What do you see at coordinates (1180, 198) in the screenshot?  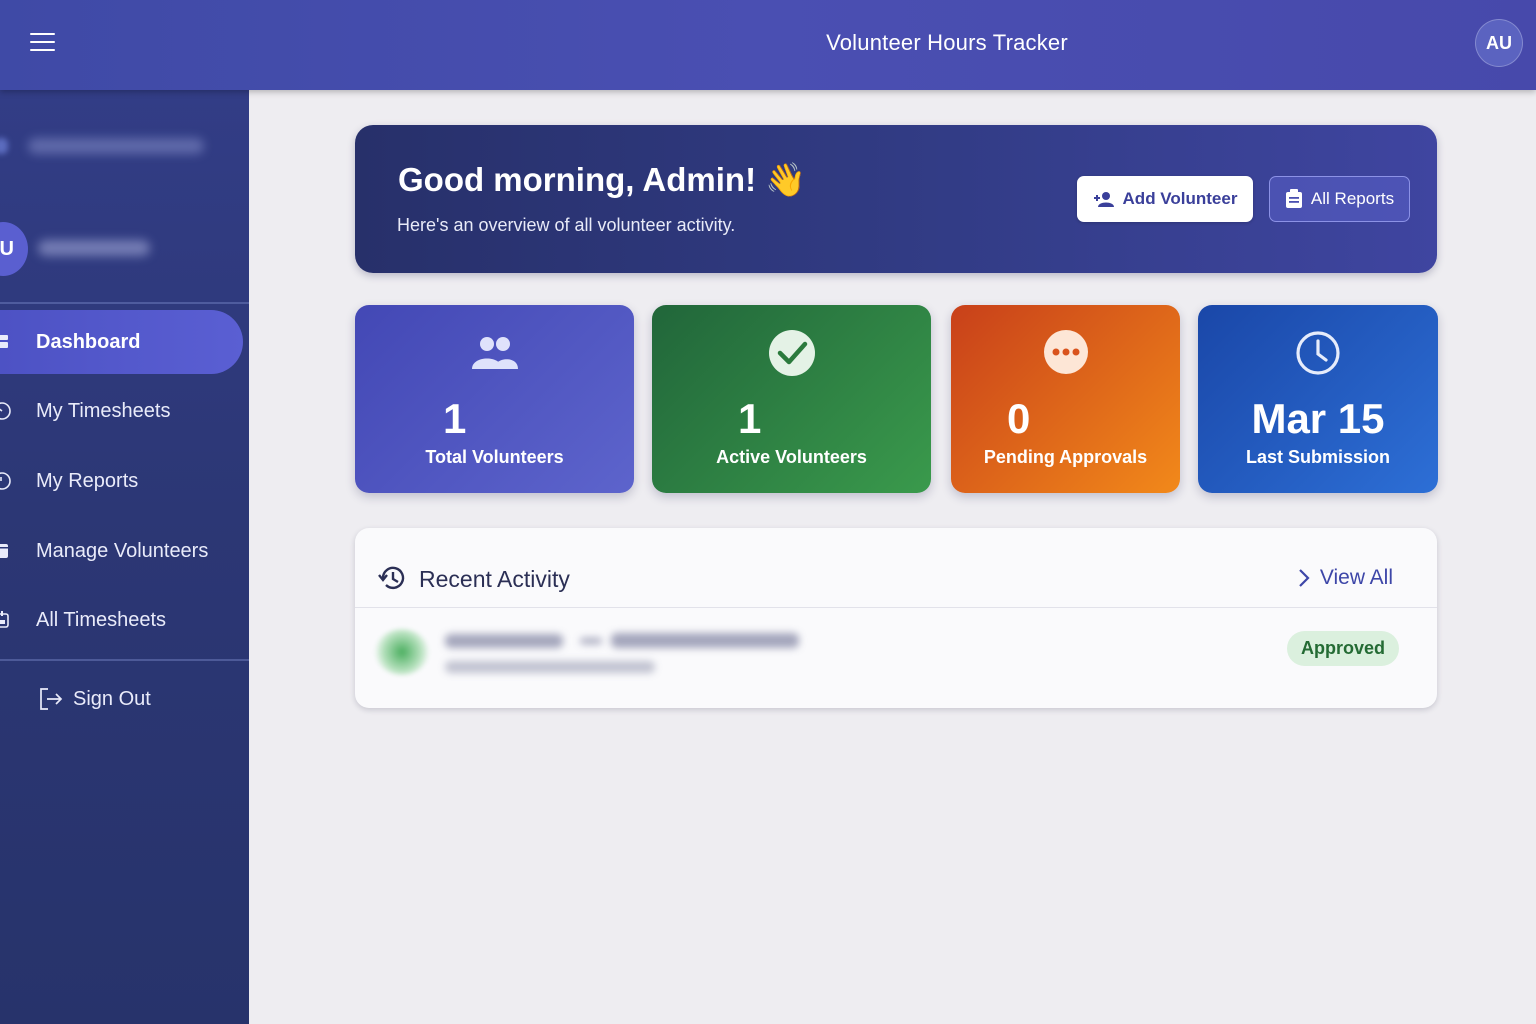 I see `add-volunteer-label: Add Volunteer` at bounding box center [1180, 198].